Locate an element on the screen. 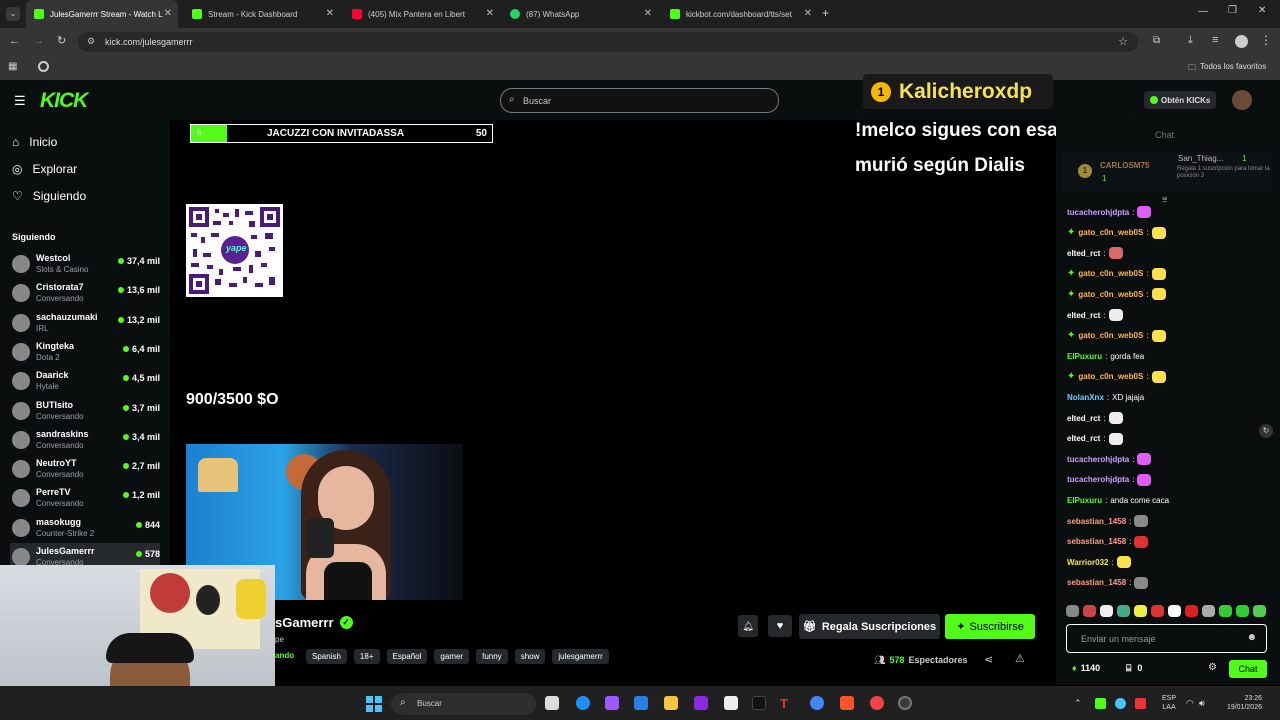 This screenshot has width=1280, height=720. copilot-icon is located at coordinates (612, 703).